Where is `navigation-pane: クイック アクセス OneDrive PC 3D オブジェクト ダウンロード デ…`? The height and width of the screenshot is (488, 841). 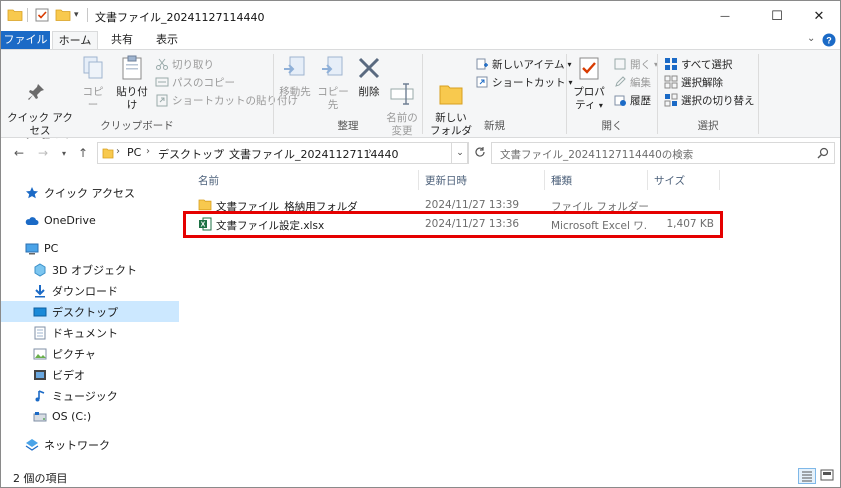 navigation-pane: クイック アクセス OneDrive PC 3D オブジェクト ダウンロード デ… is located at coordinates (91, 316).